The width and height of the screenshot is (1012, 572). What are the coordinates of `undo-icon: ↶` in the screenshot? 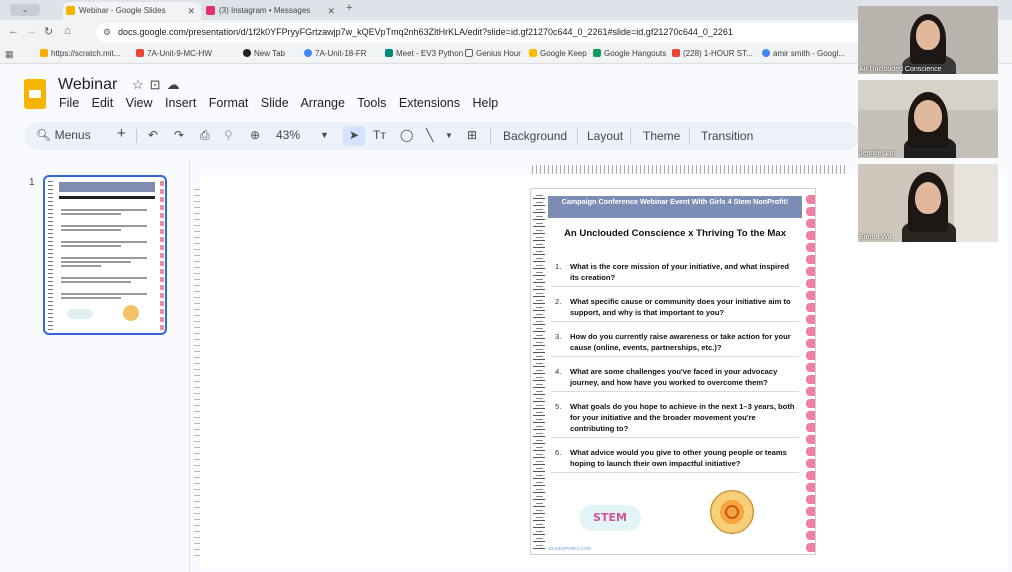 It's located at (153, 135).